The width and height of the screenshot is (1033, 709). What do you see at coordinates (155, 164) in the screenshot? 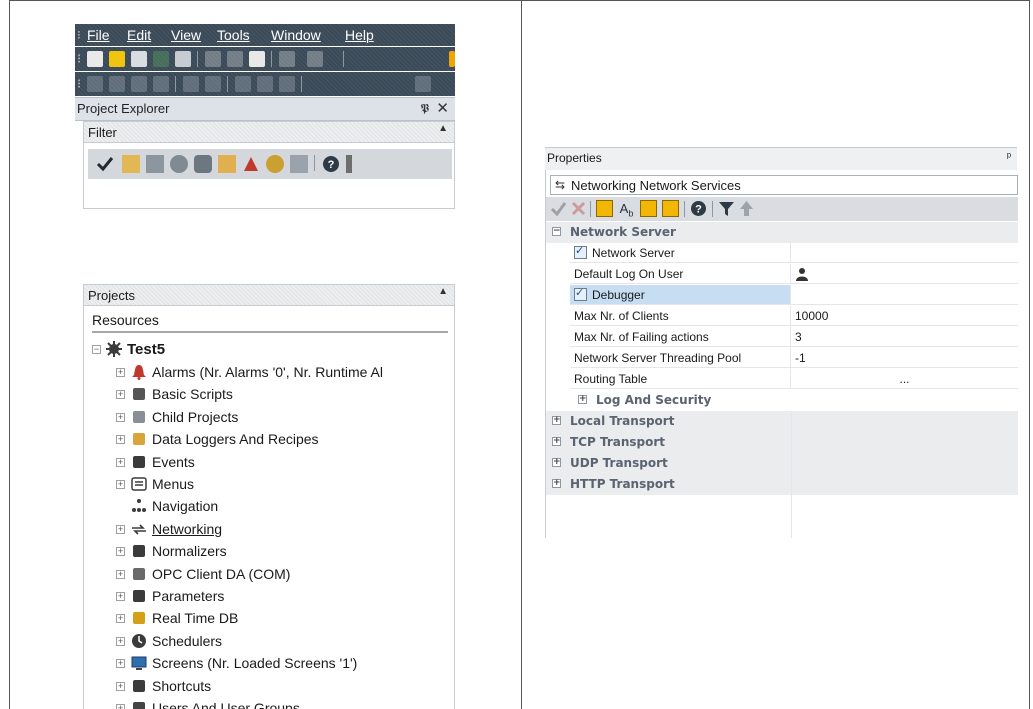
I see `resource-filter-icon` at bounding box center [155, 164].